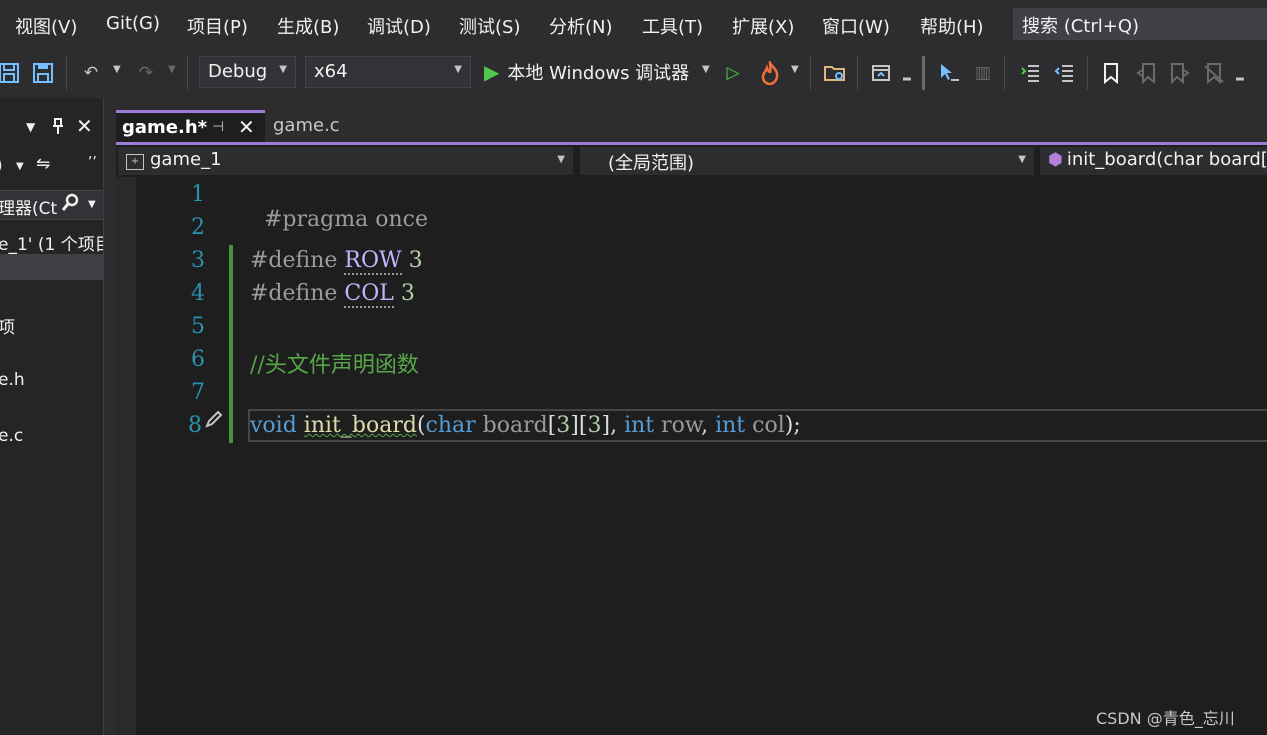 The width and height of the screenshot is (1267, 735). What do you see at coordinates (952, 26) in the screenshot?
I see `menu-help: 帮助(H)` at bounding box center [952, 26].